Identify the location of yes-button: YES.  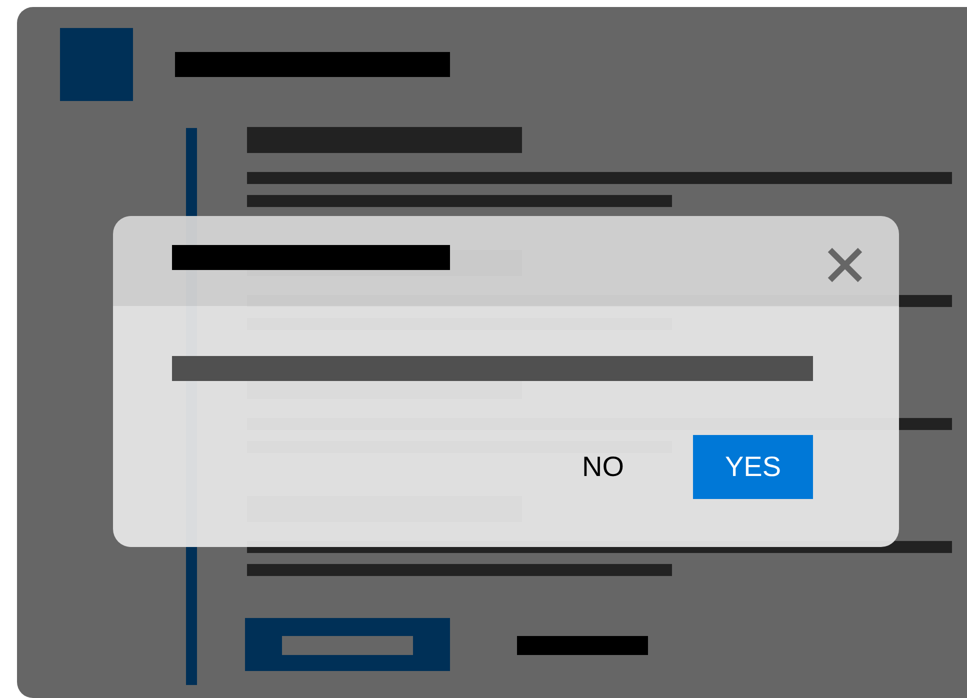
(753, 467).